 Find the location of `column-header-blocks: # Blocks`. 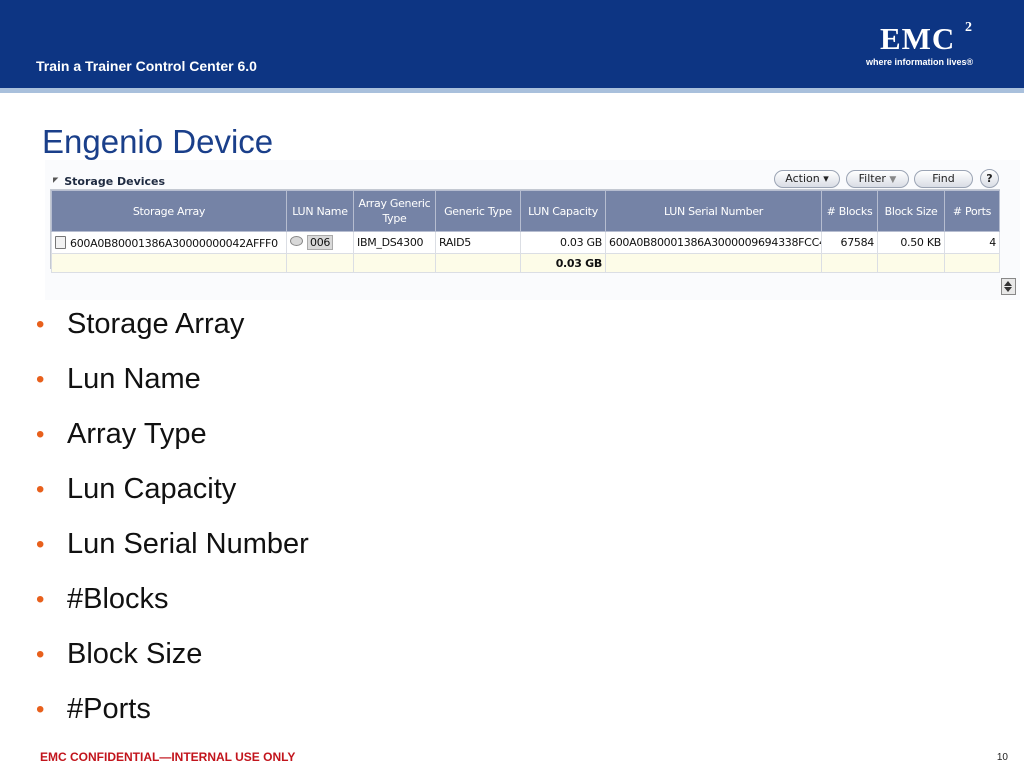

column-header-blocks: # Blocks is located at coordinates (849, 211).